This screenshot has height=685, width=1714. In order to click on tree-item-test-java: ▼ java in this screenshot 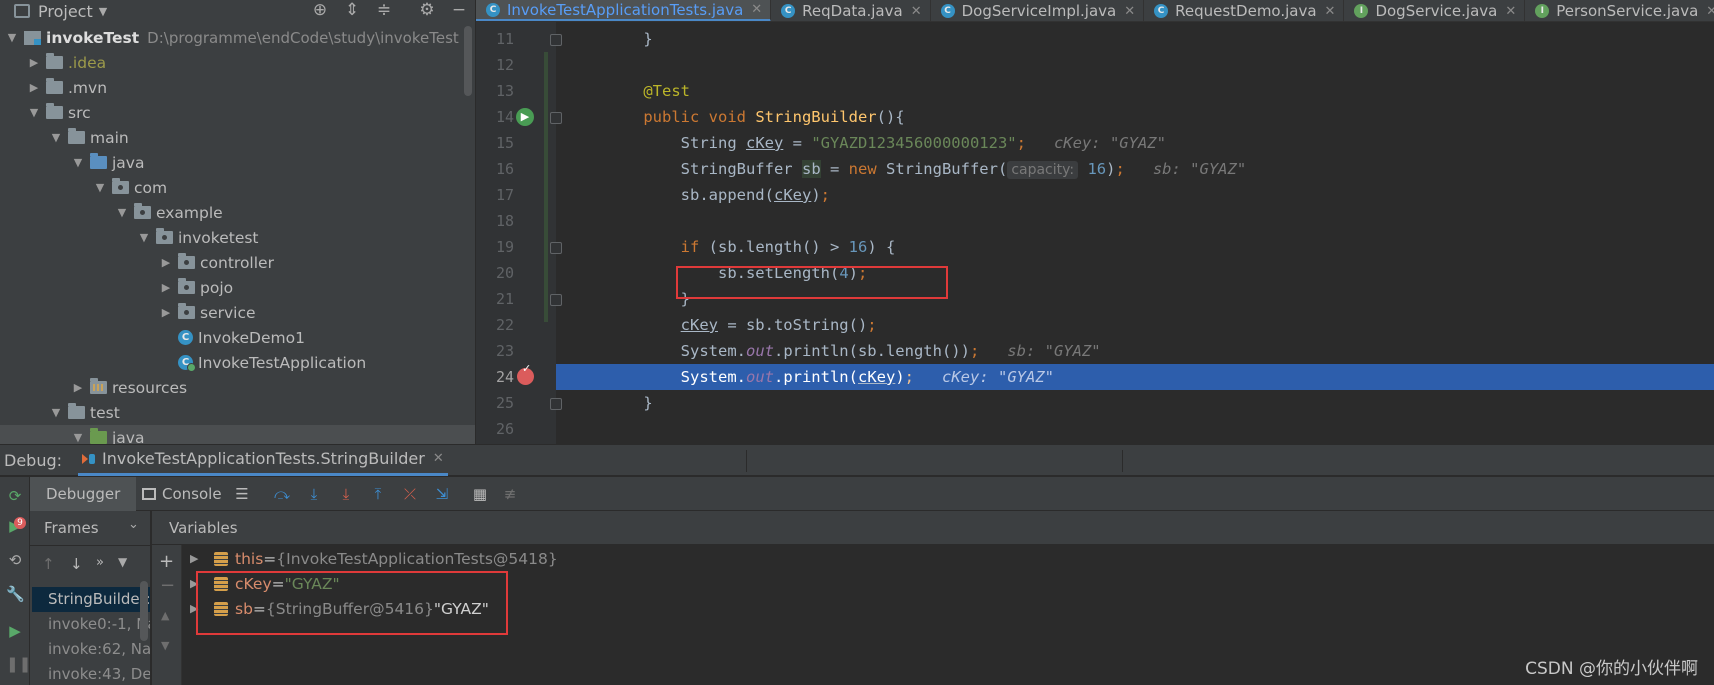, I will do `click(237, 434)`.